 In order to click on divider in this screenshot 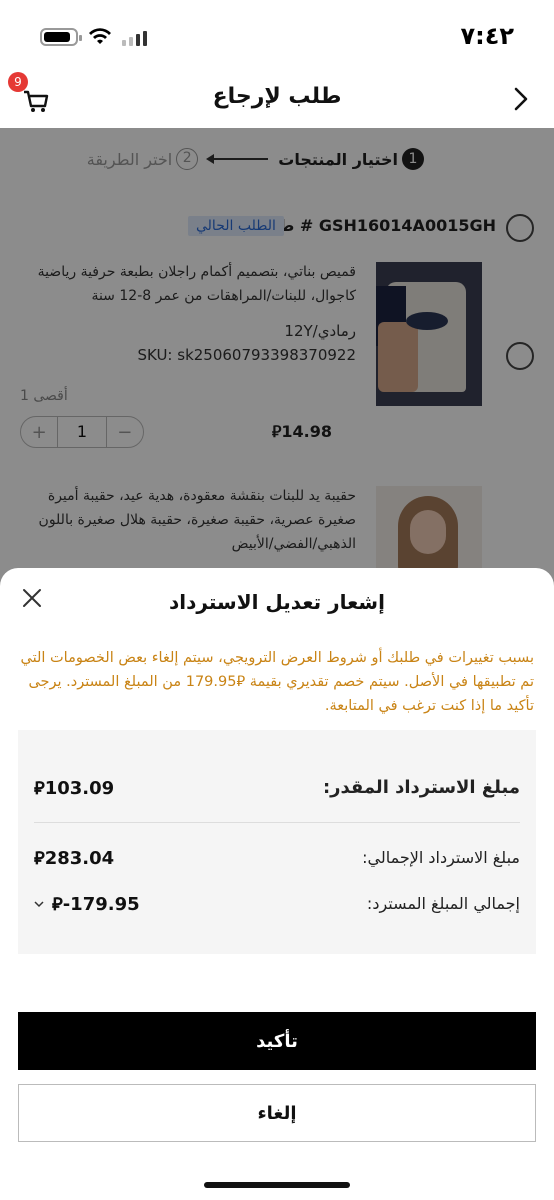, I will do `click(277, 822)`.